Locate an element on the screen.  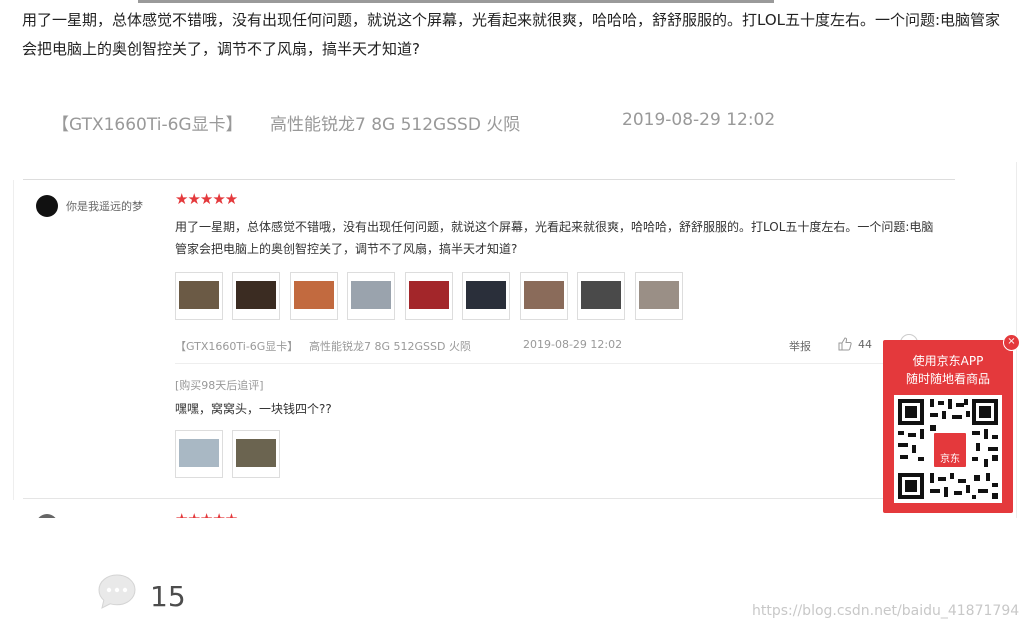
close-icon: × is located at coordinates (1011, 342).